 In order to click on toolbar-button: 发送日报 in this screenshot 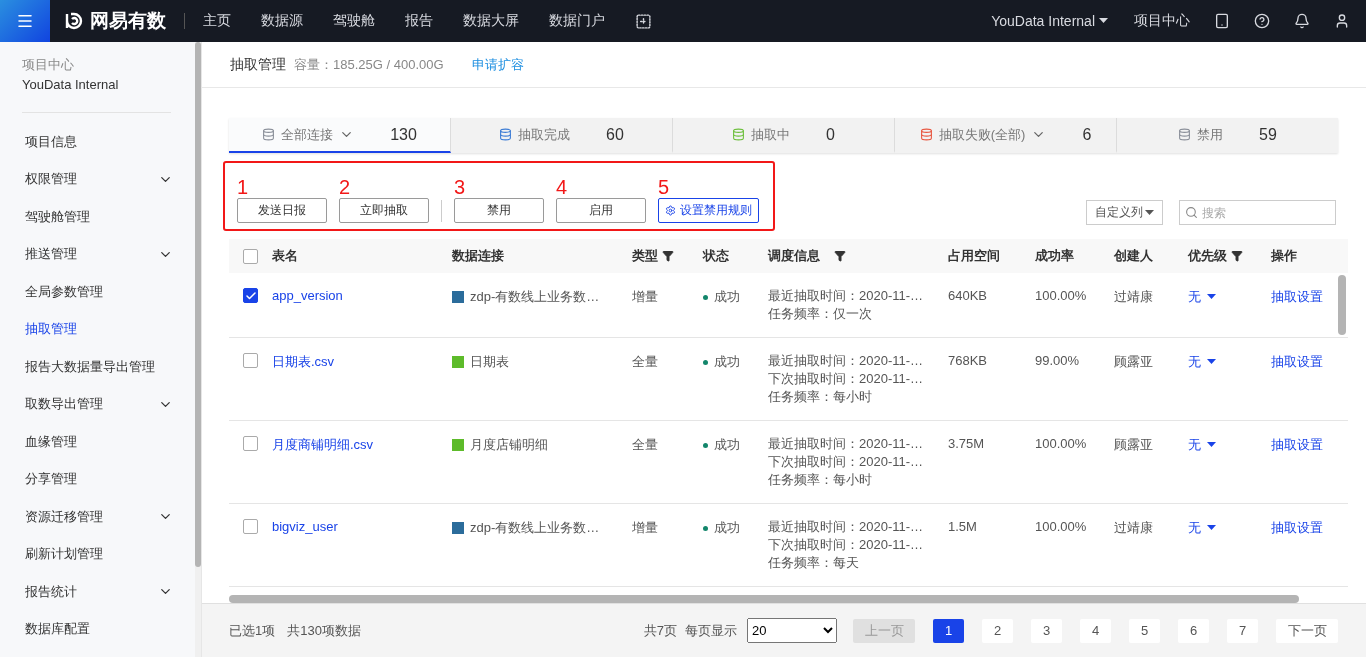, I will do `click(282, 210)`.